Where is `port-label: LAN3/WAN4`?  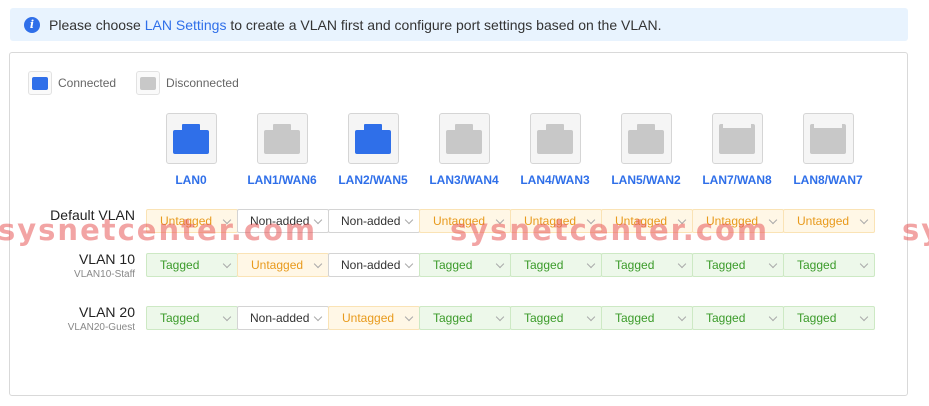
port-label: LAN3/WAN4 is located at coordinates (464, 180).